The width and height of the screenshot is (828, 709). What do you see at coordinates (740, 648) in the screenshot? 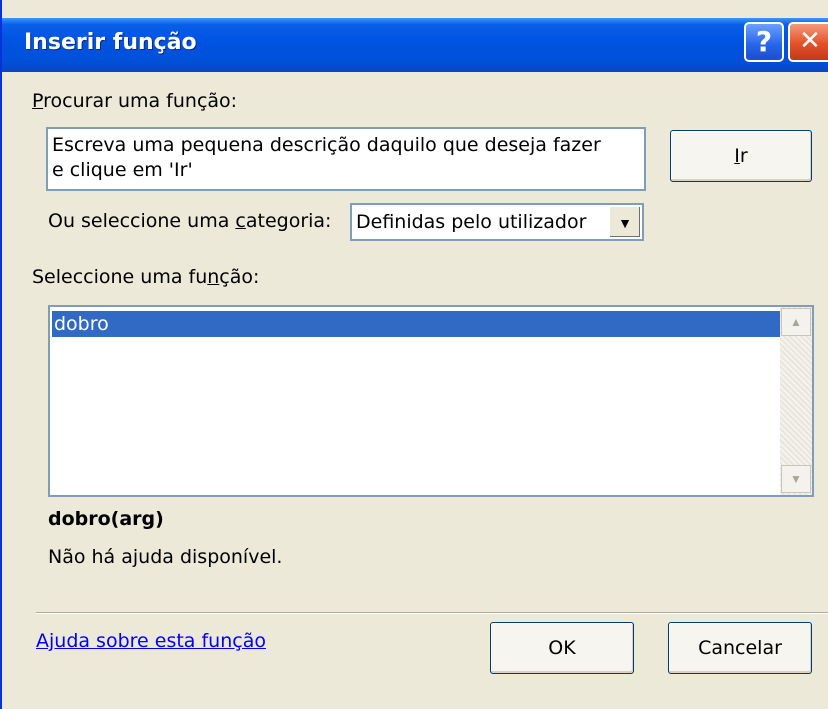
I see `cancel-button: Cancelar` at bounding box center [740, 648].